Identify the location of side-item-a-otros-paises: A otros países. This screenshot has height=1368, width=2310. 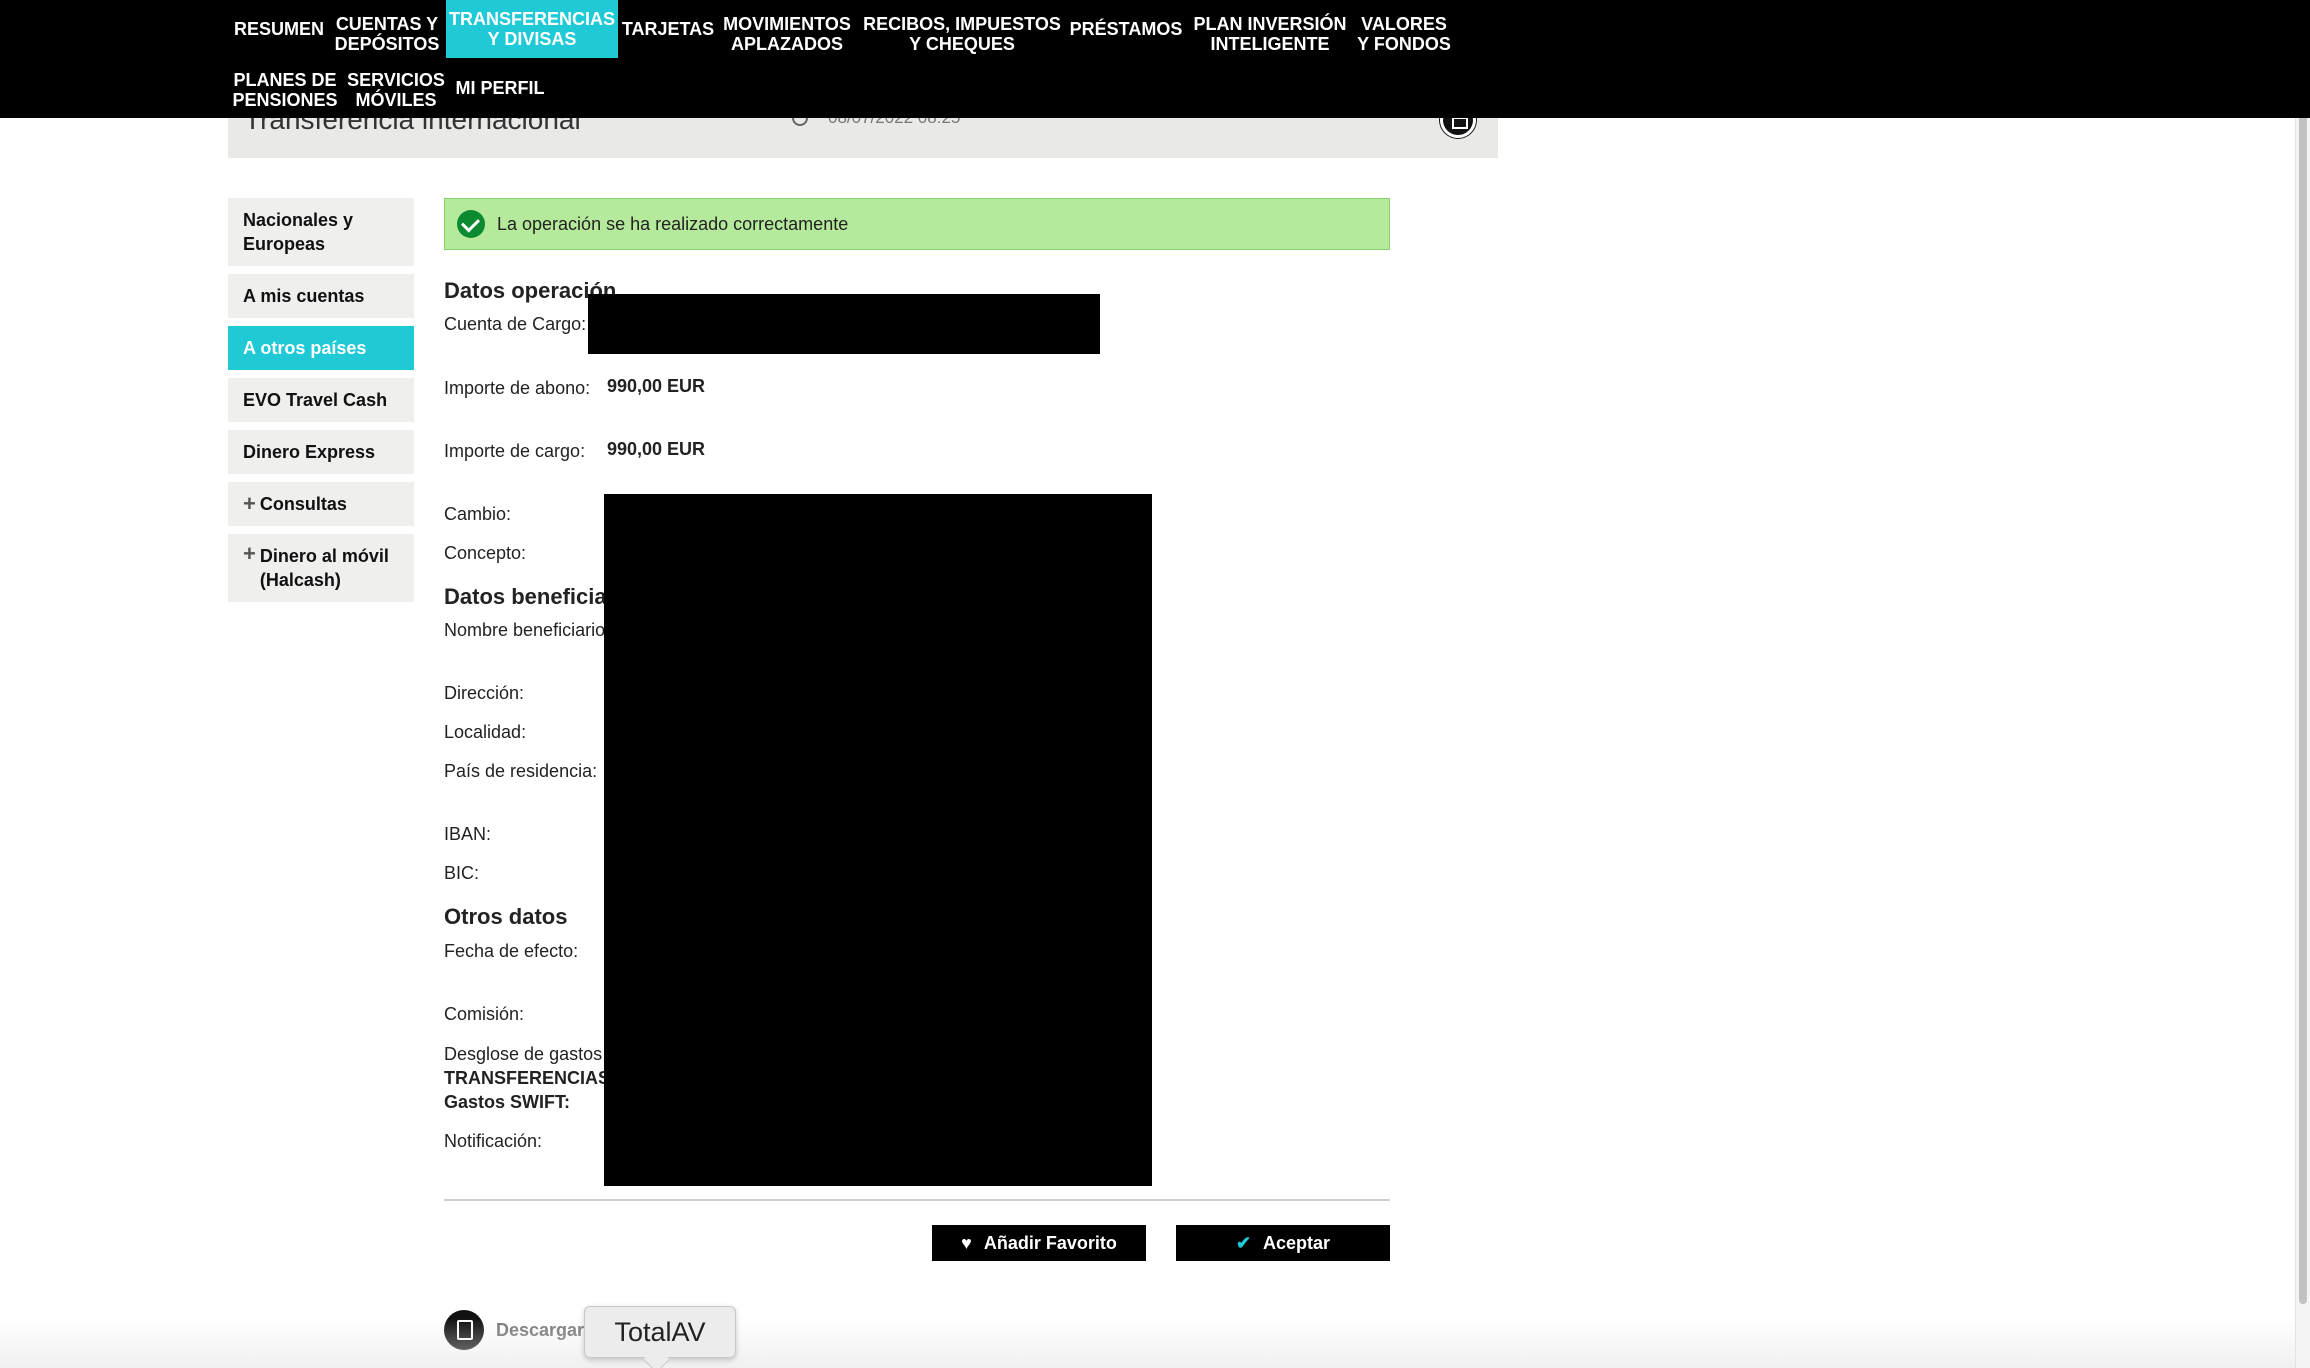
(321, 348).